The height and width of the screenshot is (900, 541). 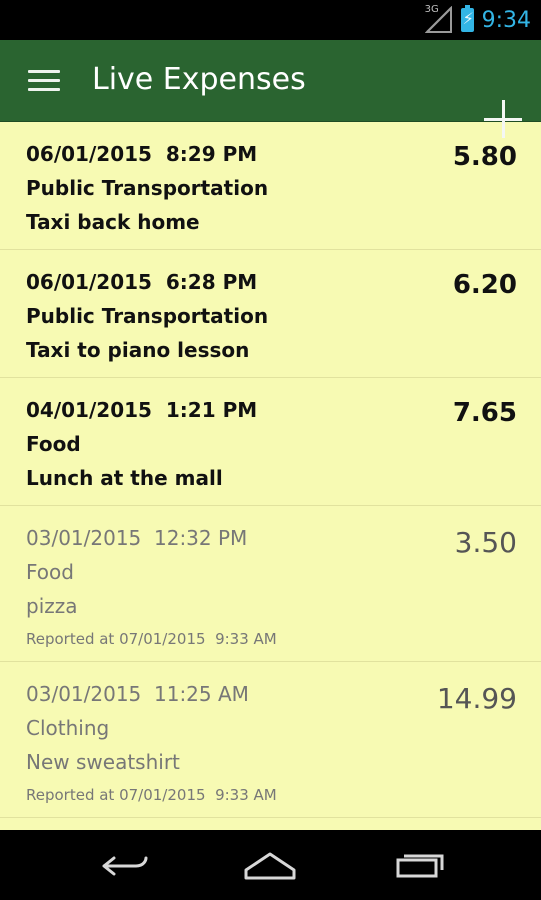 I want to click on expense-date: 03/01/2015 11:25 AM, so click(x=137, y=694).